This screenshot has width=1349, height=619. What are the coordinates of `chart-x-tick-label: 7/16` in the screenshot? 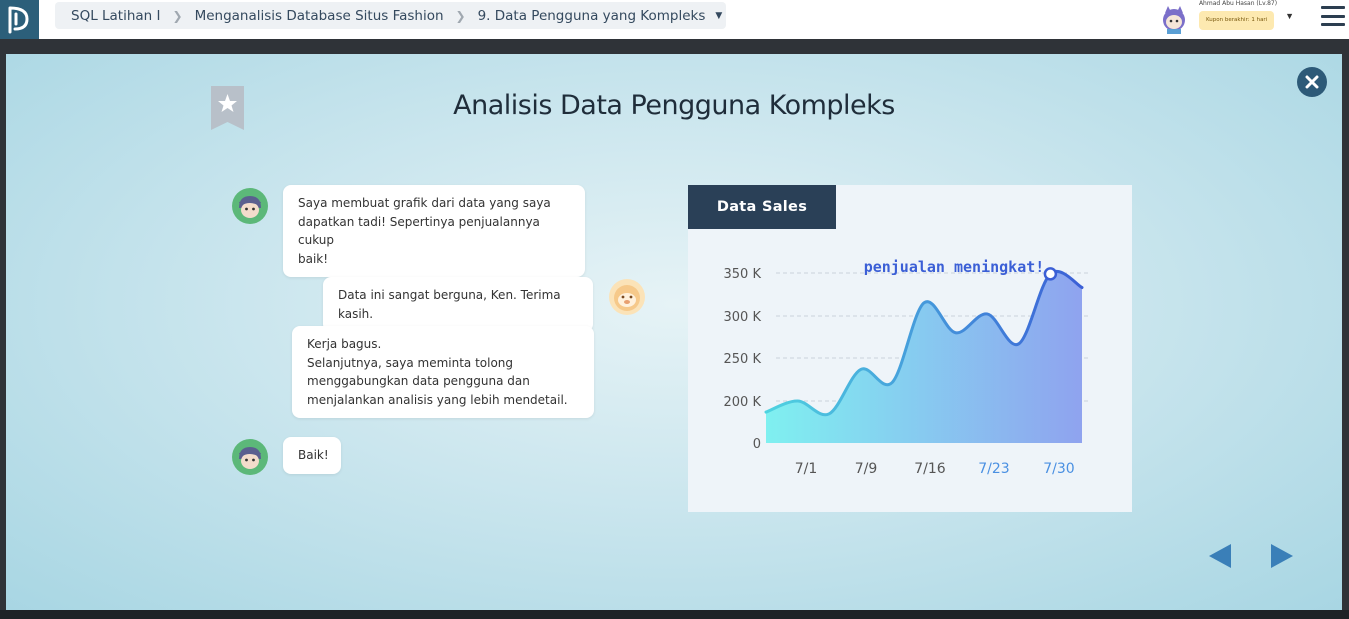 It's located at (930, 469).